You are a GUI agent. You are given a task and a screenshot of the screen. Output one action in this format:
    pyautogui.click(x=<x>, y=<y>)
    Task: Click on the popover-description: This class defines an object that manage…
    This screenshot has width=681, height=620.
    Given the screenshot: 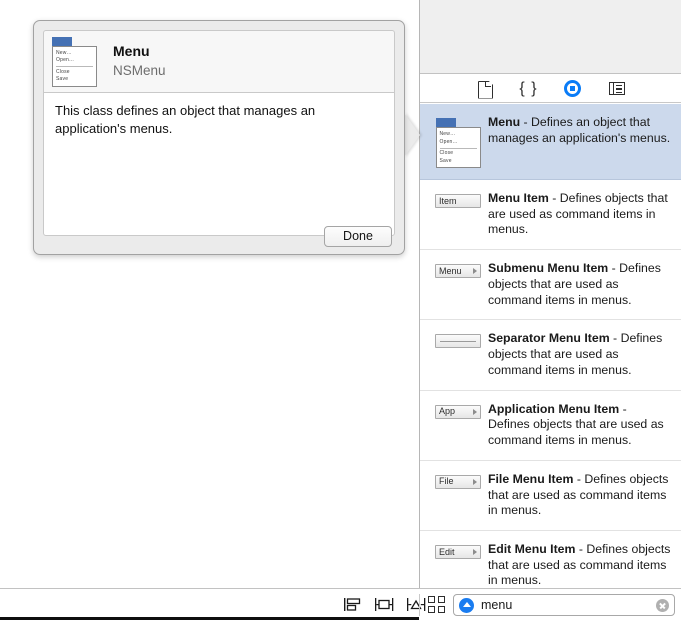 What is the action you would take?
    pyautogui.click(x=219, y=164)
    